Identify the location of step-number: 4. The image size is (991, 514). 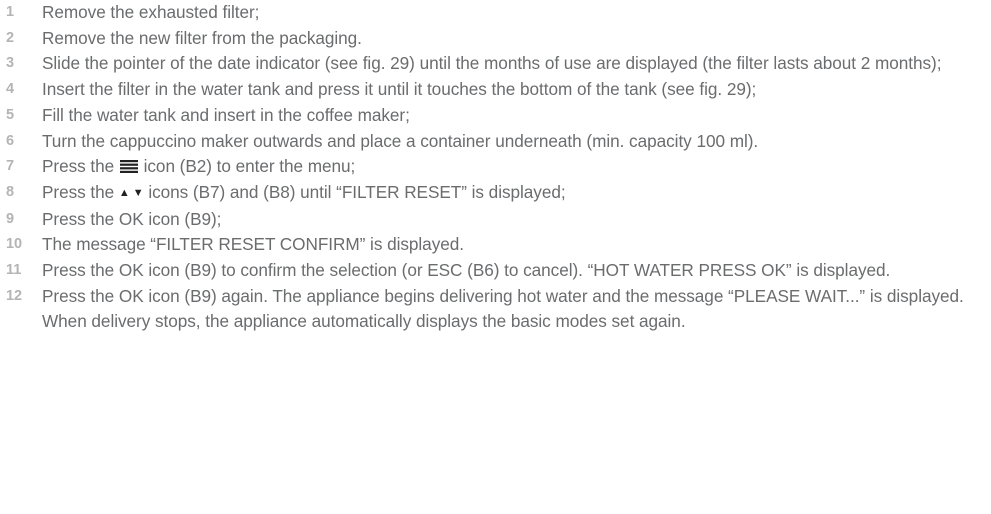
(10, 89).